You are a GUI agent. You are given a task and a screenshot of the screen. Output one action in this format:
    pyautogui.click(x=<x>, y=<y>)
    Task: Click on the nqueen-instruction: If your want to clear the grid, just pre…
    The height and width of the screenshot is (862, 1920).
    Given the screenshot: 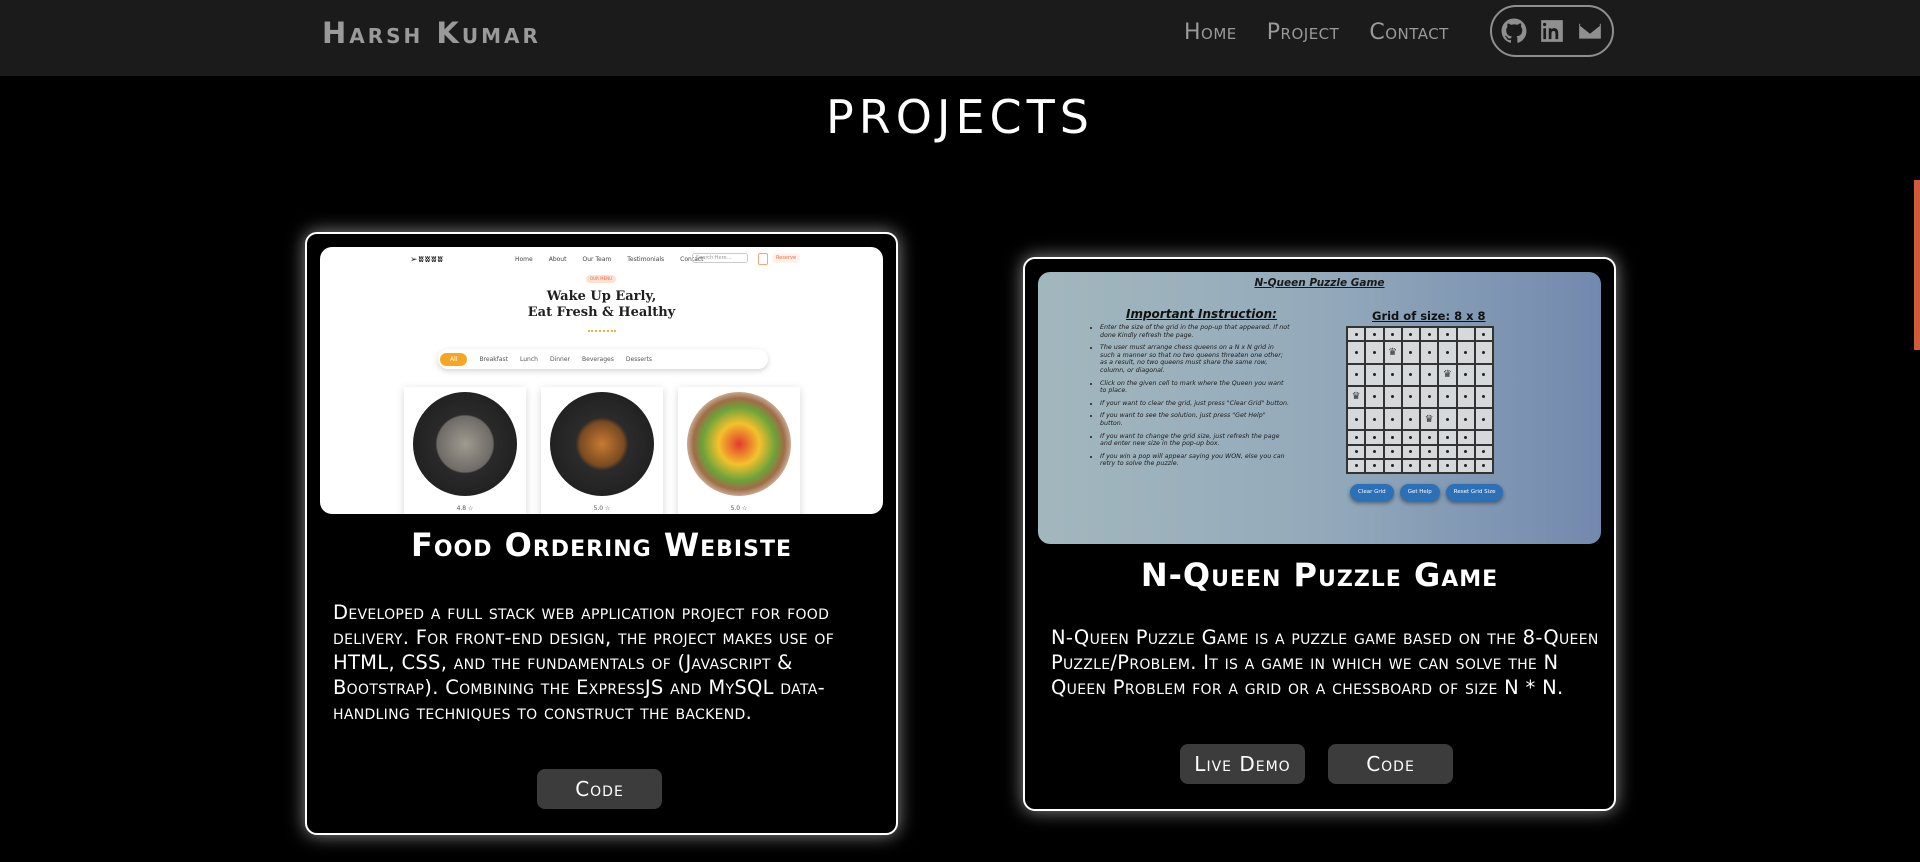 What is the action you would take?
    pyautogui.click(x=1195, y=404)
    